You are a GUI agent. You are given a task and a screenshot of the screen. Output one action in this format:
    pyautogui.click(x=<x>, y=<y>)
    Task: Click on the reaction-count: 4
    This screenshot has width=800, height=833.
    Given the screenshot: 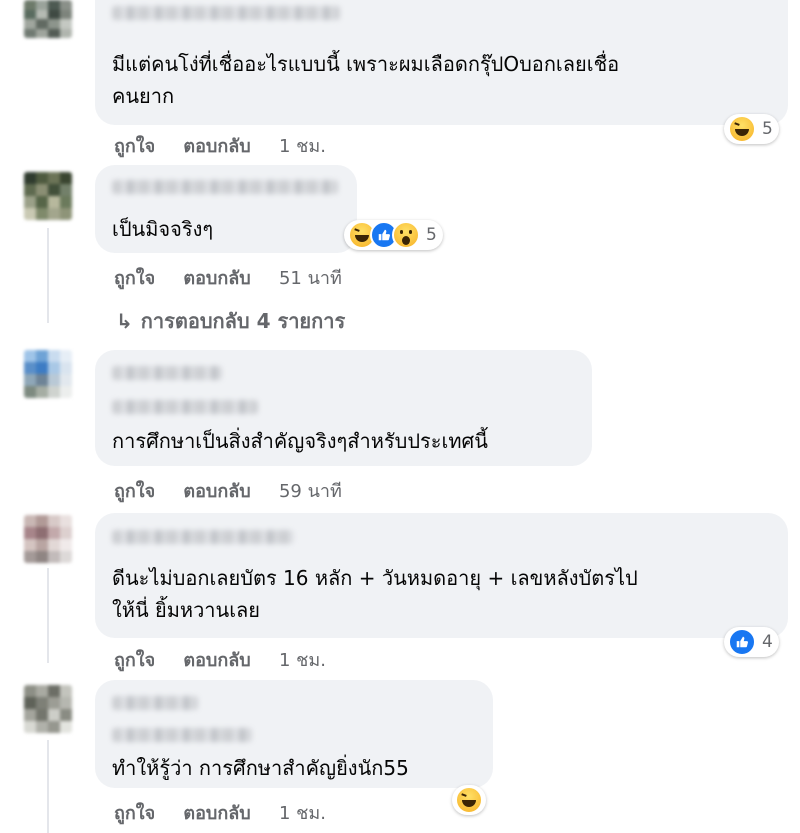 What is the action you would take?
    pyautogui.click(x=767, y=642)
    